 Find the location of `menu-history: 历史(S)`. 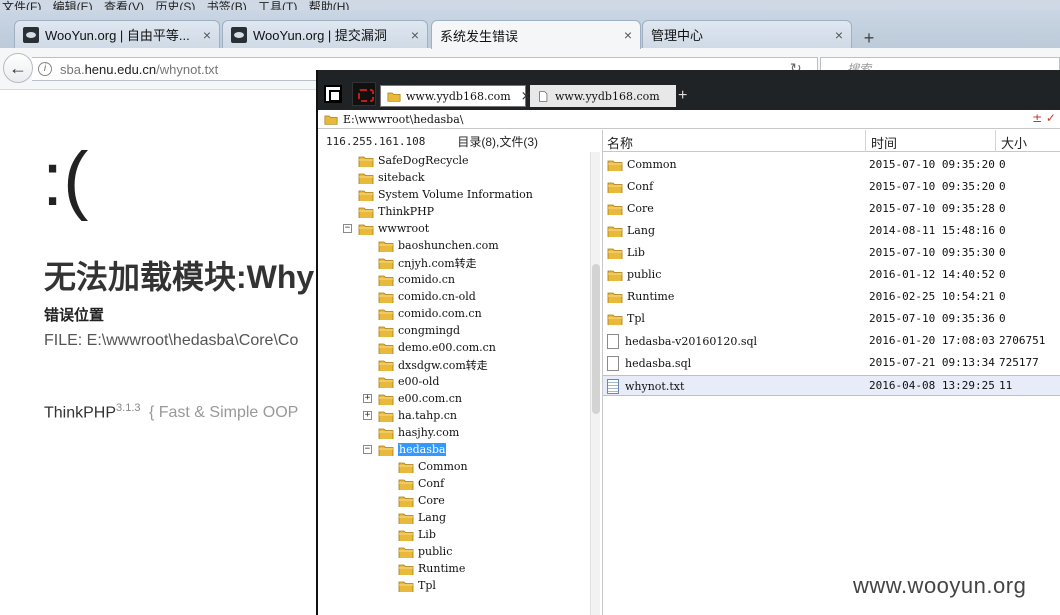

menu-history: 历史(S) is located at coordinates (177, 5).